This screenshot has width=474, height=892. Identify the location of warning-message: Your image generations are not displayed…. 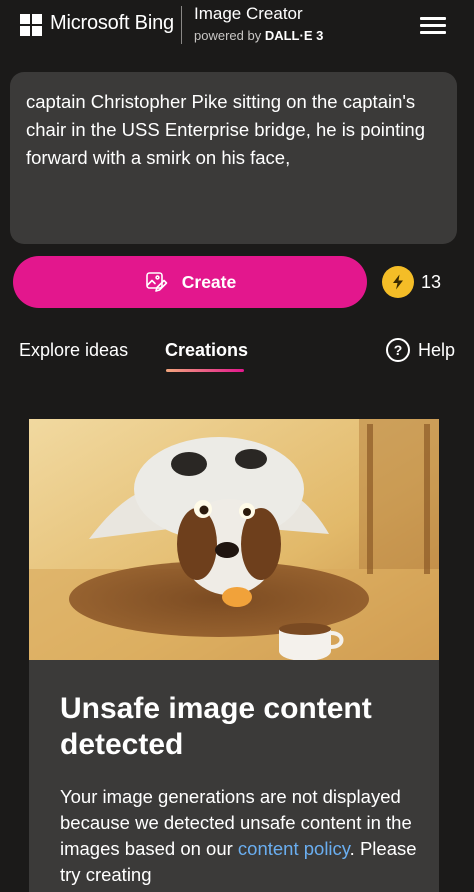
(240, 836).